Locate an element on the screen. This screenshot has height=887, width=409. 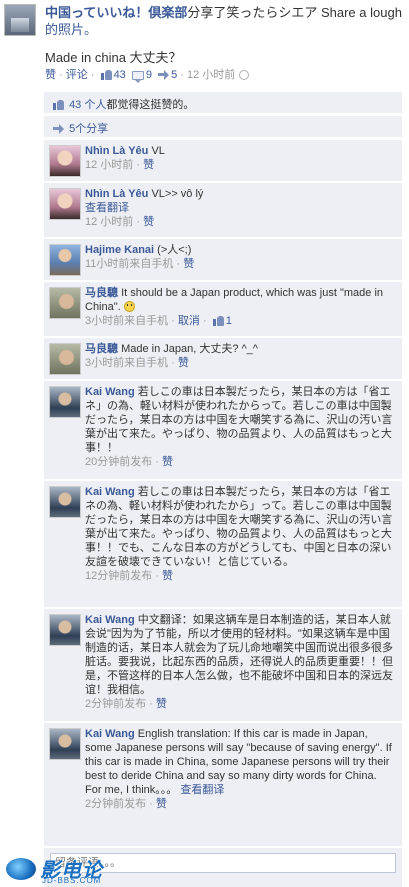
like-link: 赞 is located at coordinates (50, 75).